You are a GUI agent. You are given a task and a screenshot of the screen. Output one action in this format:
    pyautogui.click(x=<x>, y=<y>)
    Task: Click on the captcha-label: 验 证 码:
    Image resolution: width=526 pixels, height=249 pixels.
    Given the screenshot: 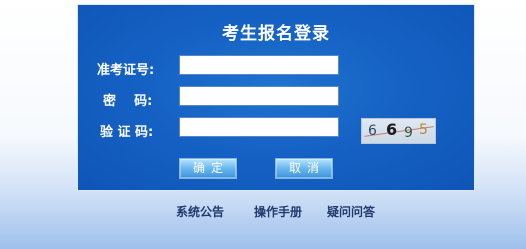 What is the action you would take?
    pyautogui.click(x=127, y=132)
    